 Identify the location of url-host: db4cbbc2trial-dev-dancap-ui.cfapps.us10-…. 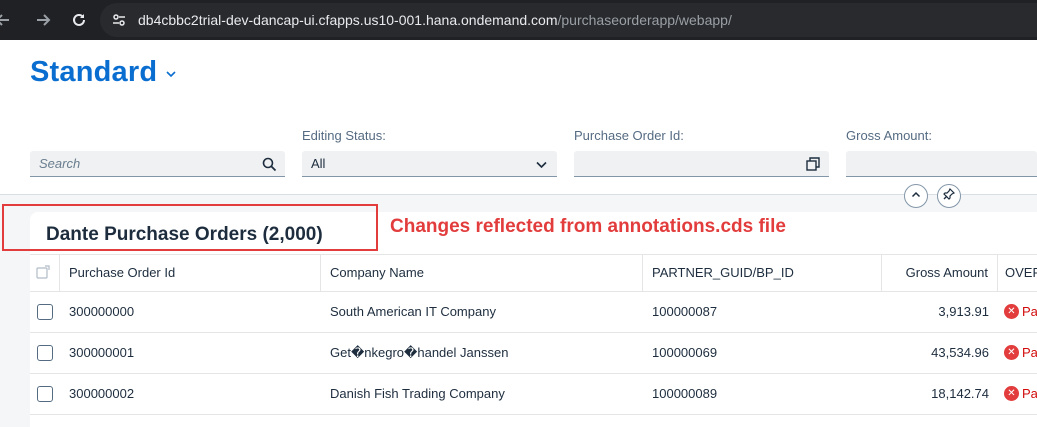
(348, 20).